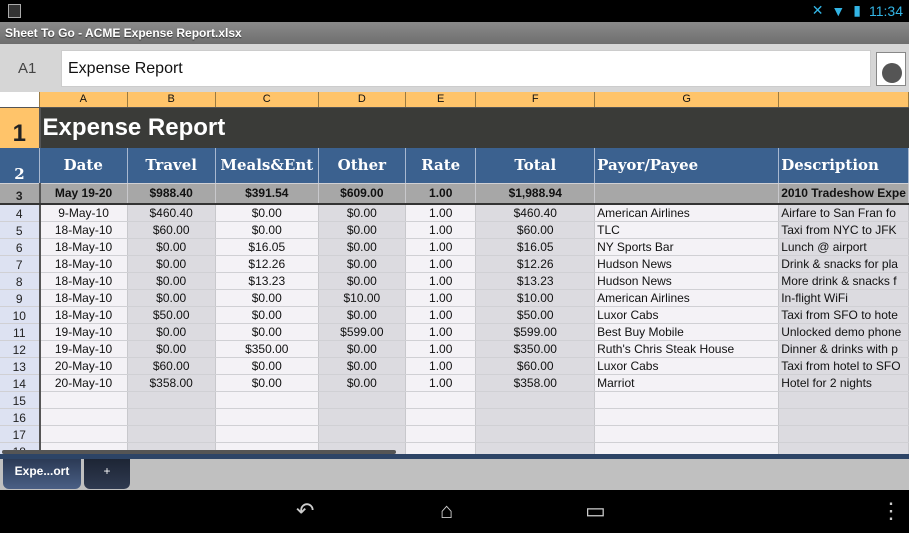 Image resolution: width=909 pixels, height=533 pixels. What do you see at coordinates (535, 166) in the screenshot?
I see `column-title-cell: Total` at bounding box center [535, 166].